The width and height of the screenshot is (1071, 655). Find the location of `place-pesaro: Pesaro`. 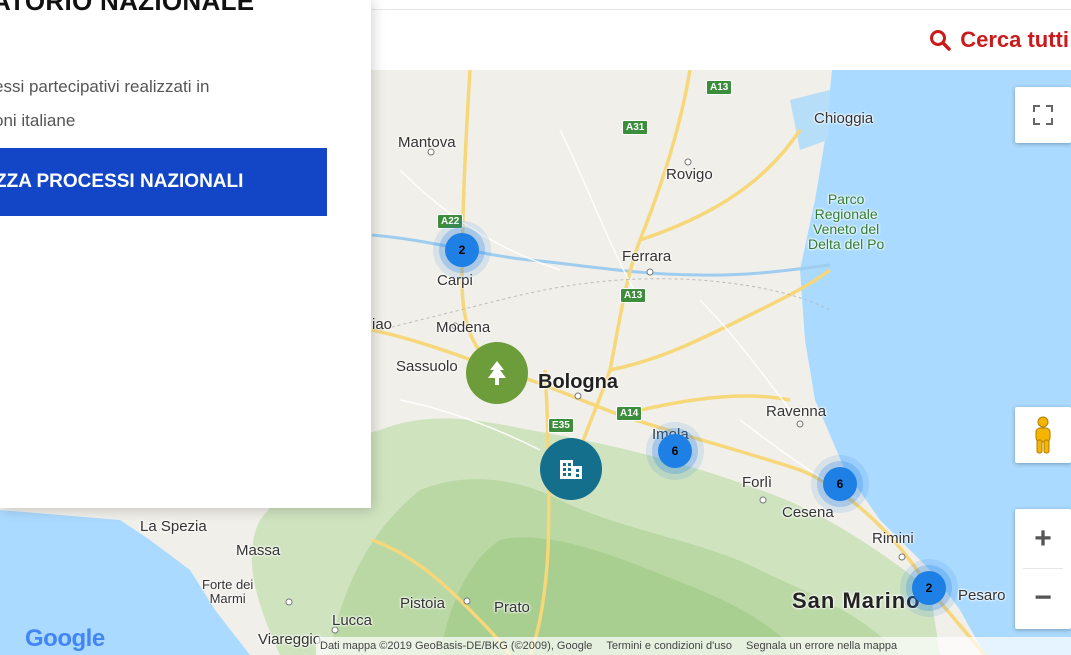

place-pesaro: Pesaro is located at coordinates (982, 595).